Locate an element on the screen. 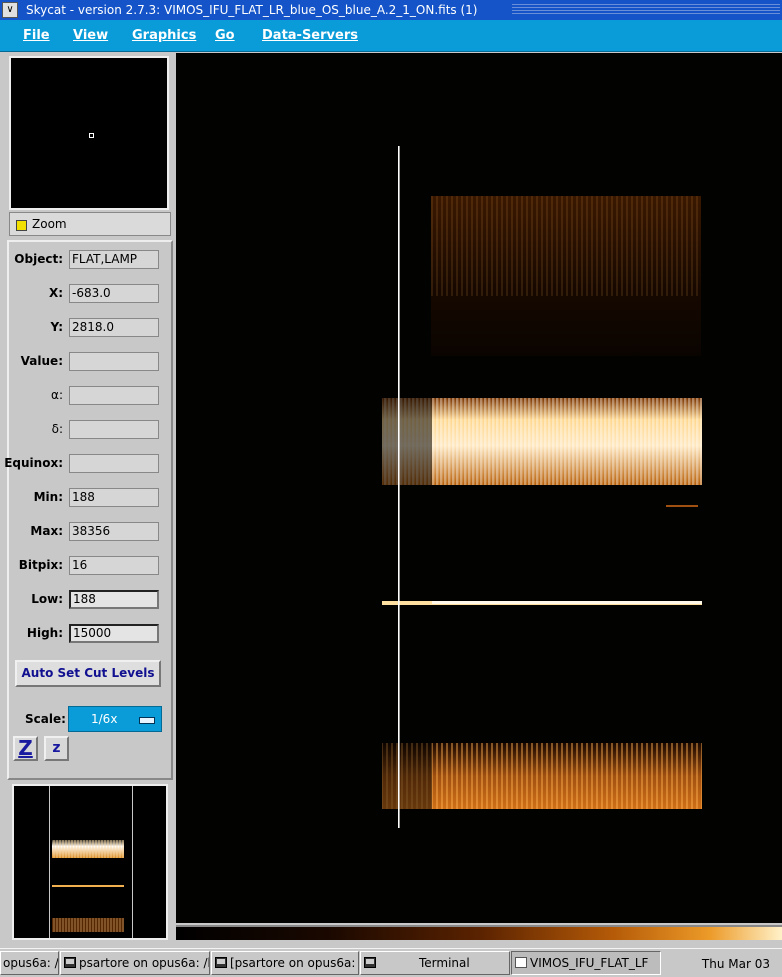 The height and width of the screenshot is (977, 782). object-row: Object: FLAT,LAMP is located at coordinates (89, 260).